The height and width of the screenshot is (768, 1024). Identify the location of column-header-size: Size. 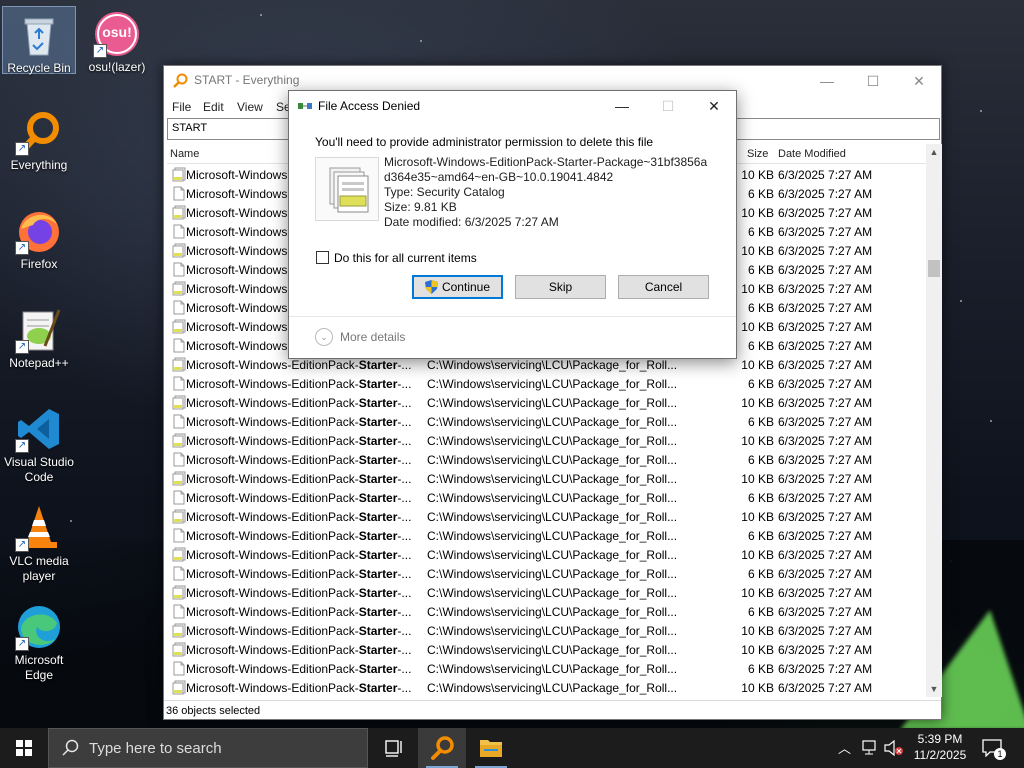
(757, 154).